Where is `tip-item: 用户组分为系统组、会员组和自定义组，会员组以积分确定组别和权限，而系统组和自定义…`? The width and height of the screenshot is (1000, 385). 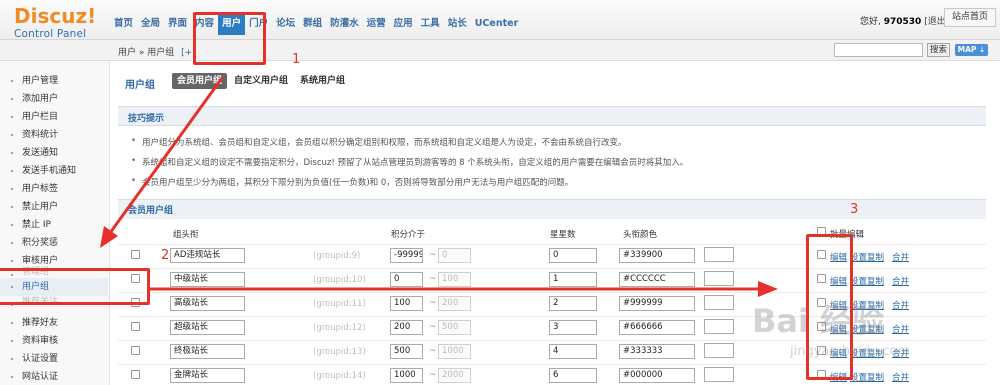 tip-item: 用户组分为系统组、会员组和自定义组，会员组以积分确定组别和权限，而系统组和自定义… is located at coordinates (379, 142).